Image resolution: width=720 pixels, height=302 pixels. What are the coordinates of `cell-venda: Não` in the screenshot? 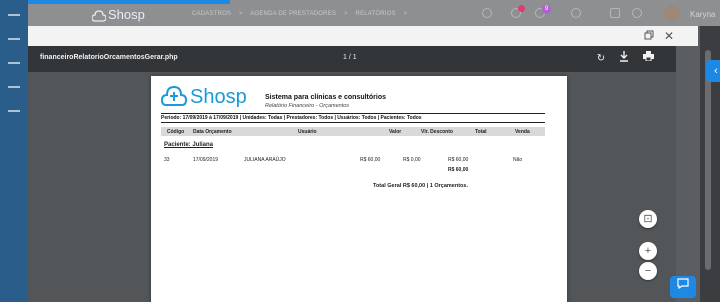 It's located at (518, 160).